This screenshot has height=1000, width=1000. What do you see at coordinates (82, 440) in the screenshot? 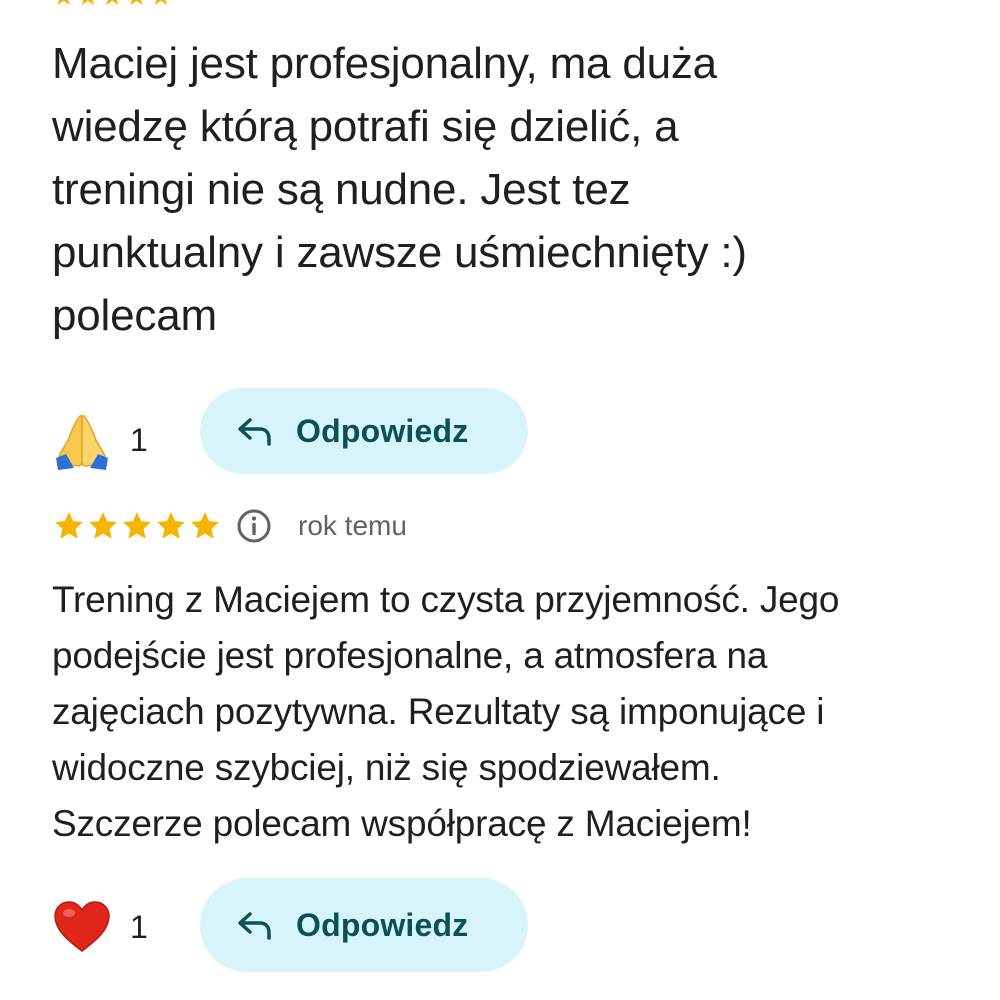
I see `folded-hands-icon` at bounding box center [82, 440].